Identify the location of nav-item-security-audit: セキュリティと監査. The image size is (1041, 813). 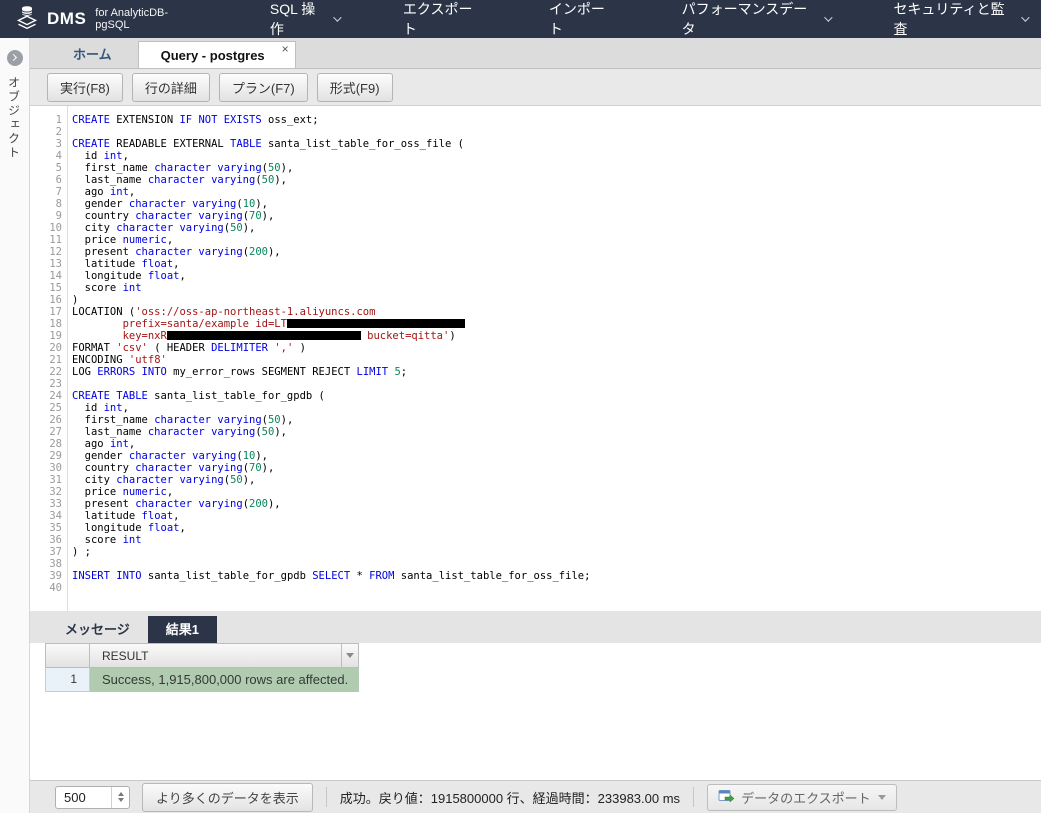
(961, 19).